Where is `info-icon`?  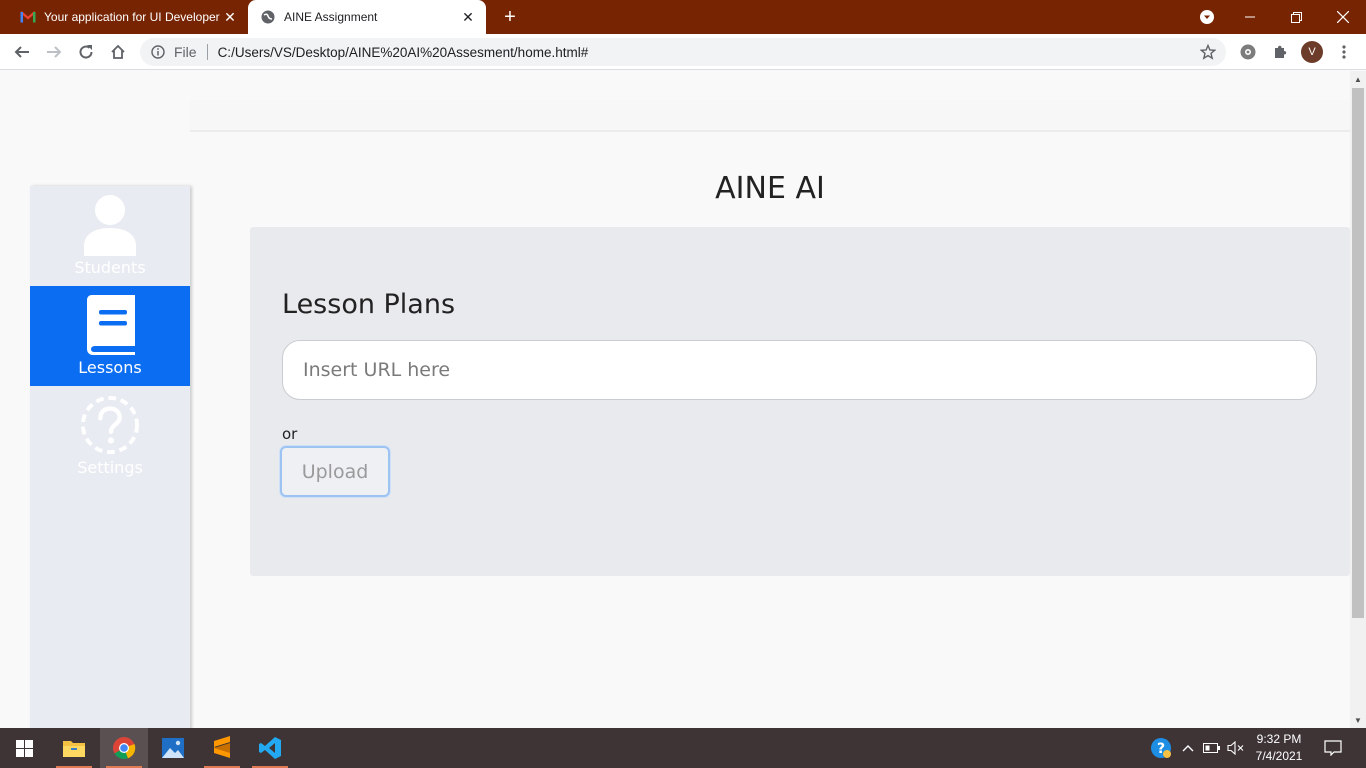
info-icon is located at coordinates (158, 52).